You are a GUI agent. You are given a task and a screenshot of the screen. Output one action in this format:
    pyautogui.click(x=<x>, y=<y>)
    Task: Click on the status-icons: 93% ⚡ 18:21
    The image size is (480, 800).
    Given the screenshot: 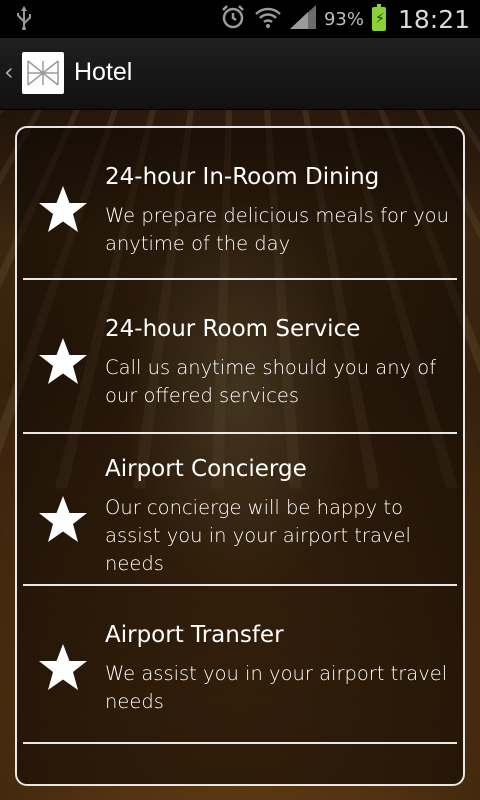 What is the action you would take?
    pyautogui.click(x=345, y=19)
    